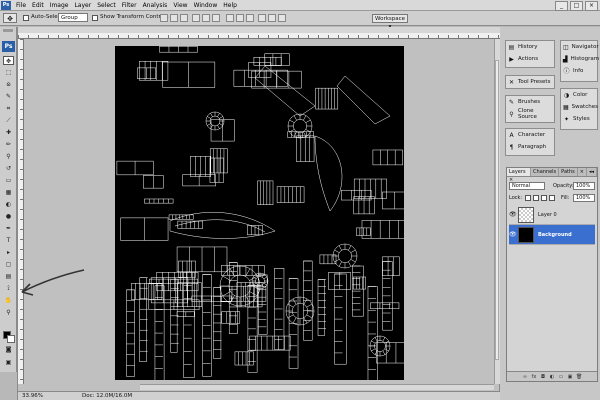 This screenshot has height=400, width=600. I want to click on menu-file: File, so click(21, 5).